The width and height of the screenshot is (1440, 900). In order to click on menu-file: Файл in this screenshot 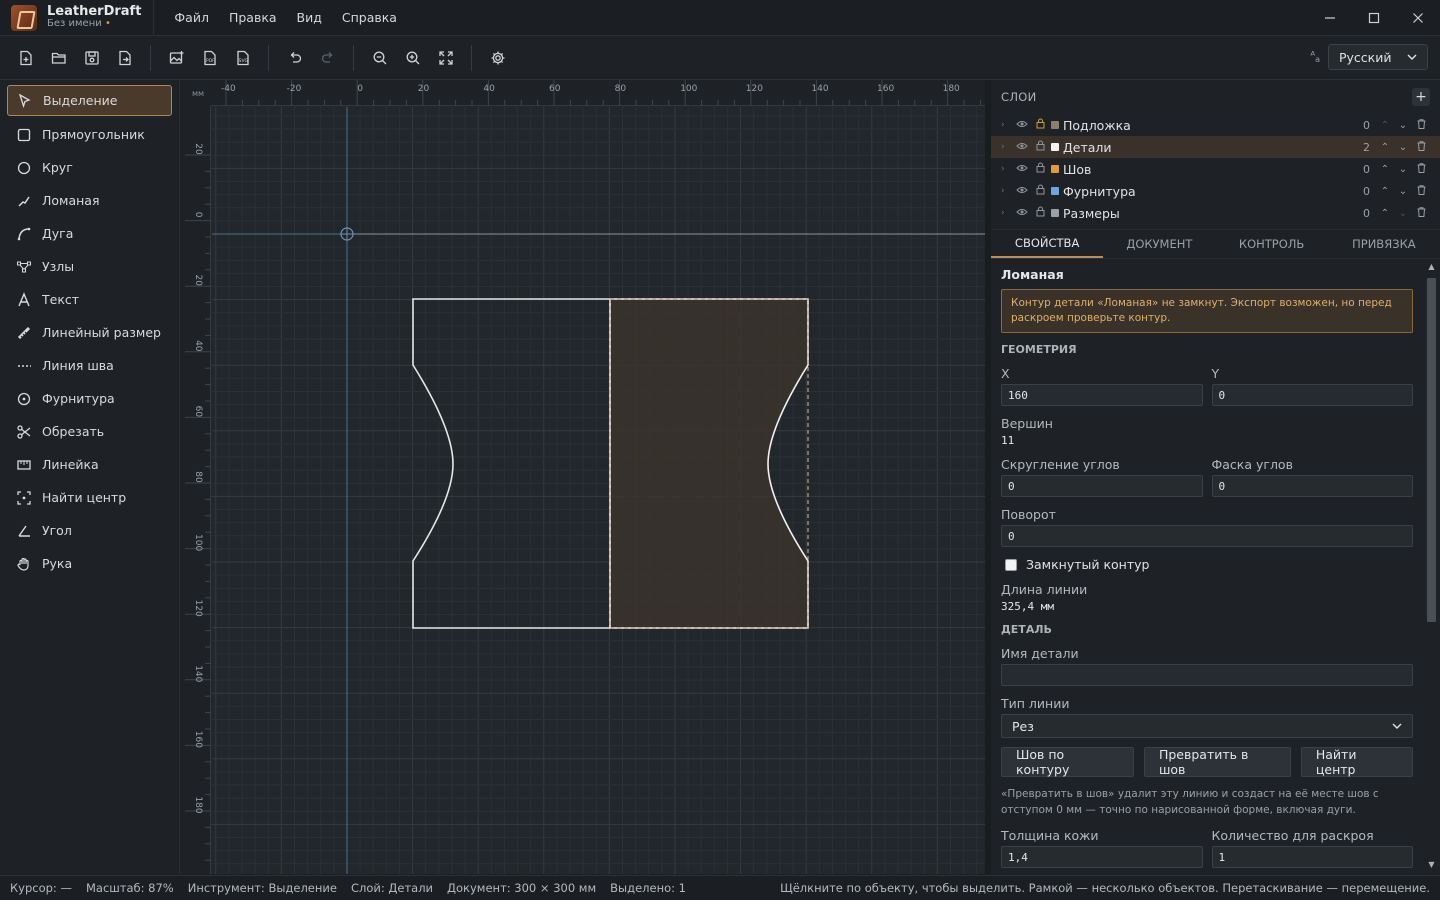, I will do `click(191, 17)`.